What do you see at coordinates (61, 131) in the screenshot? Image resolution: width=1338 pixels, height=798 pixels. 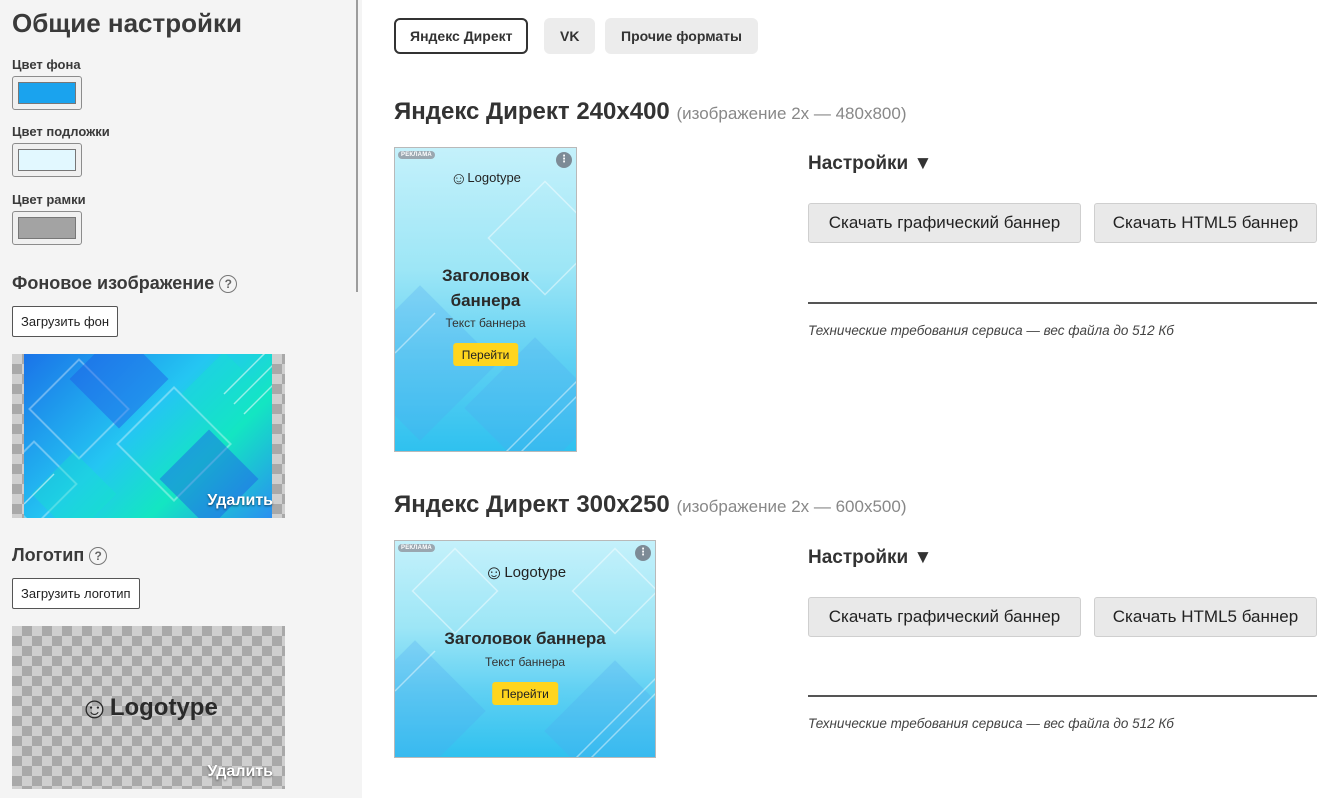 I see `underlay-color-label: Цвет подложки` at bounding box center [61, 131].